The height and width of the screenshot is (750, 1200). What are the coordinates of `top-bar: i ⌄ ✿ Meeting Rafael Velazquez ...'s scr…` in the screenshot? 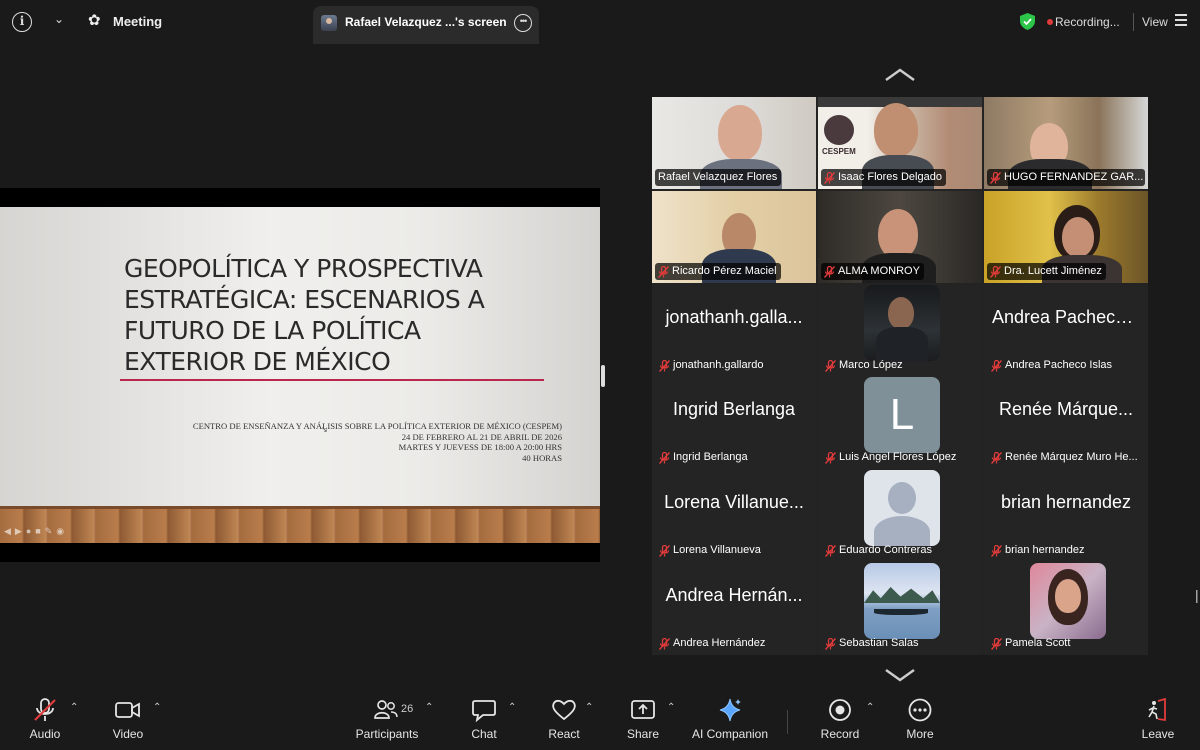 It's located at (600, 22).